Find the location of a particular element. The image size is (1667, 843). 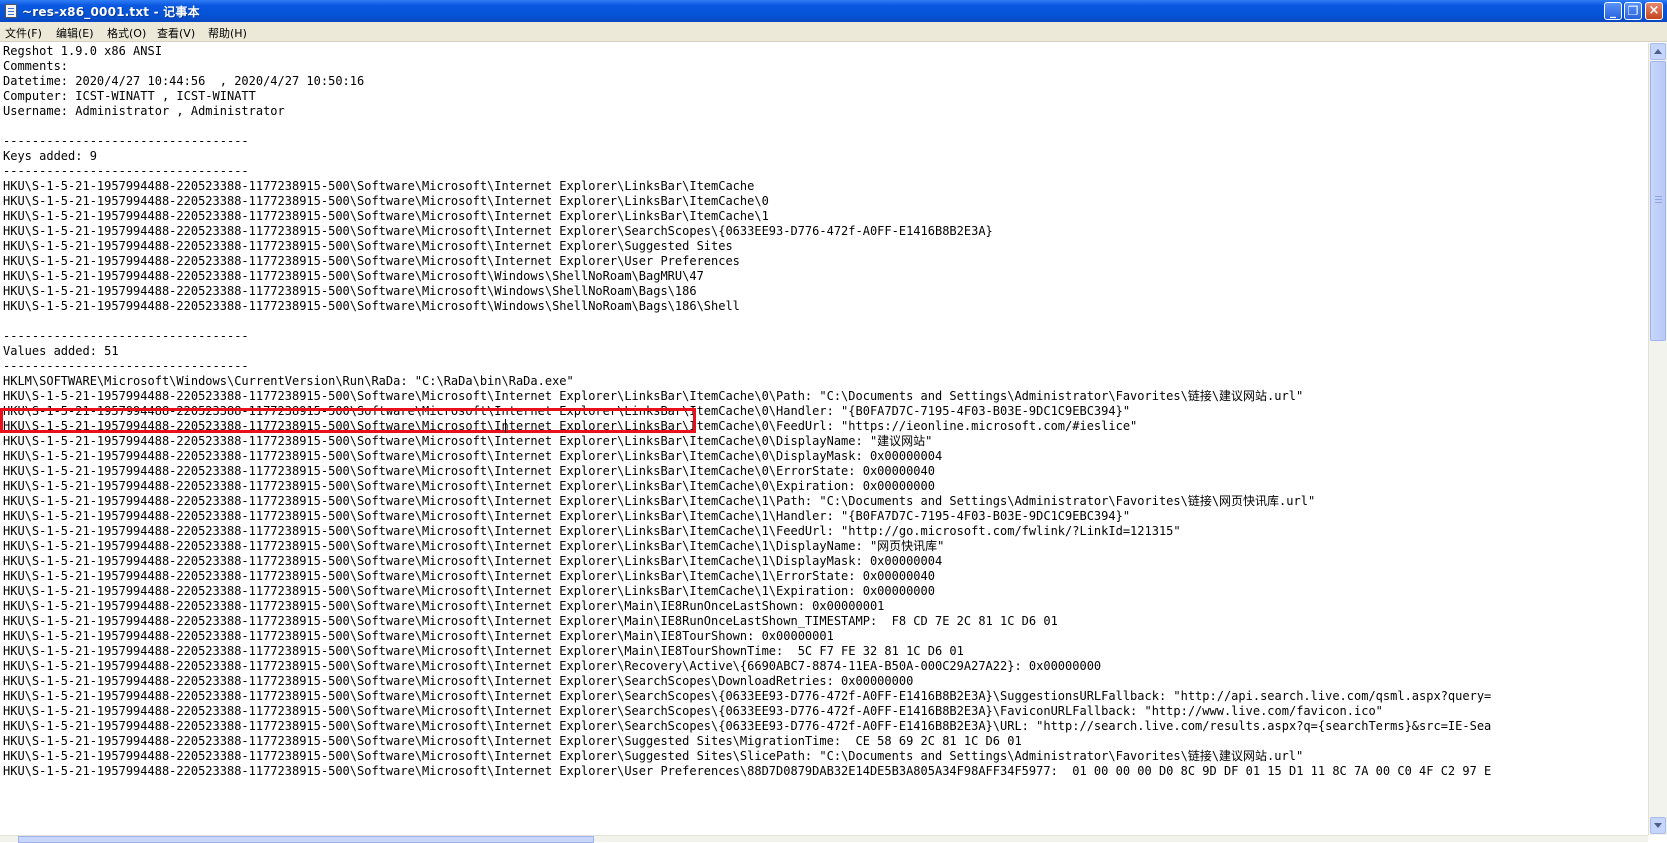

minimize-button: _ is located at coordinates (1613, 11).